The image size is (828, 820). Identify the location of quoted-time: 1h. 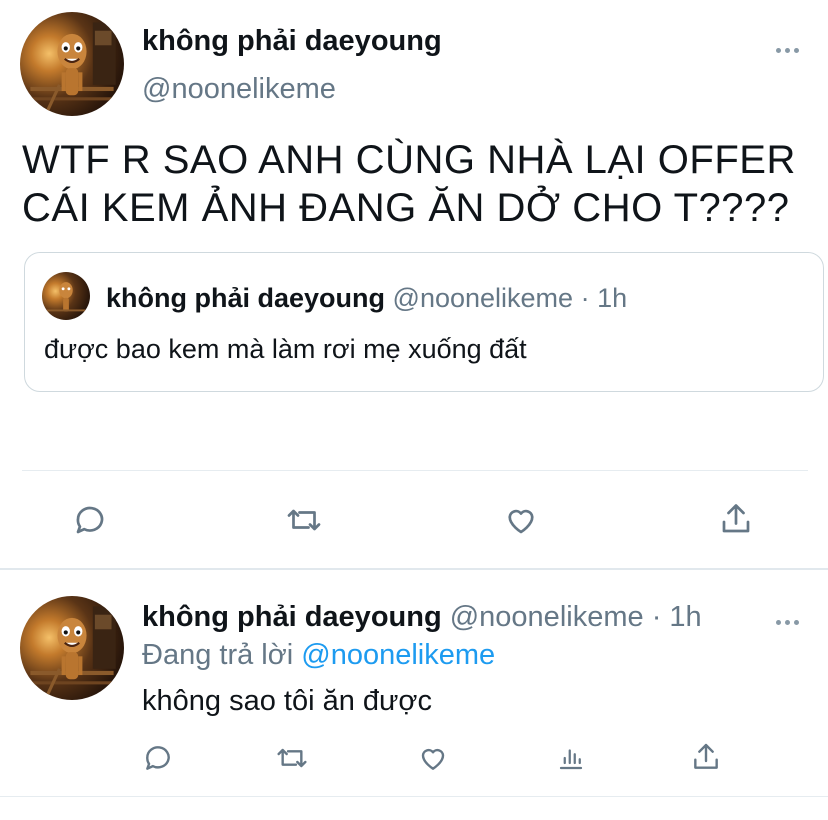
(612, 298).